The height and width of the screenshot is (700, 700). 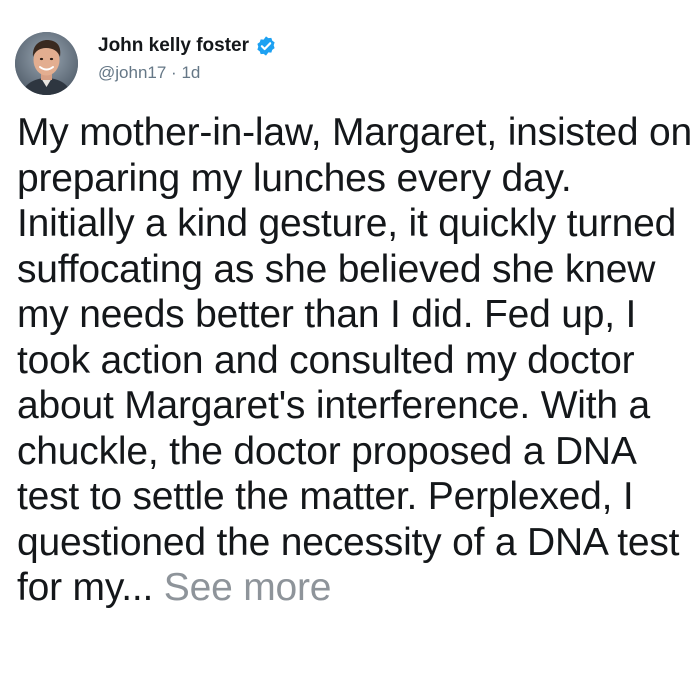 I want to click on verified-badge-icon, so click(x=266, y=46).